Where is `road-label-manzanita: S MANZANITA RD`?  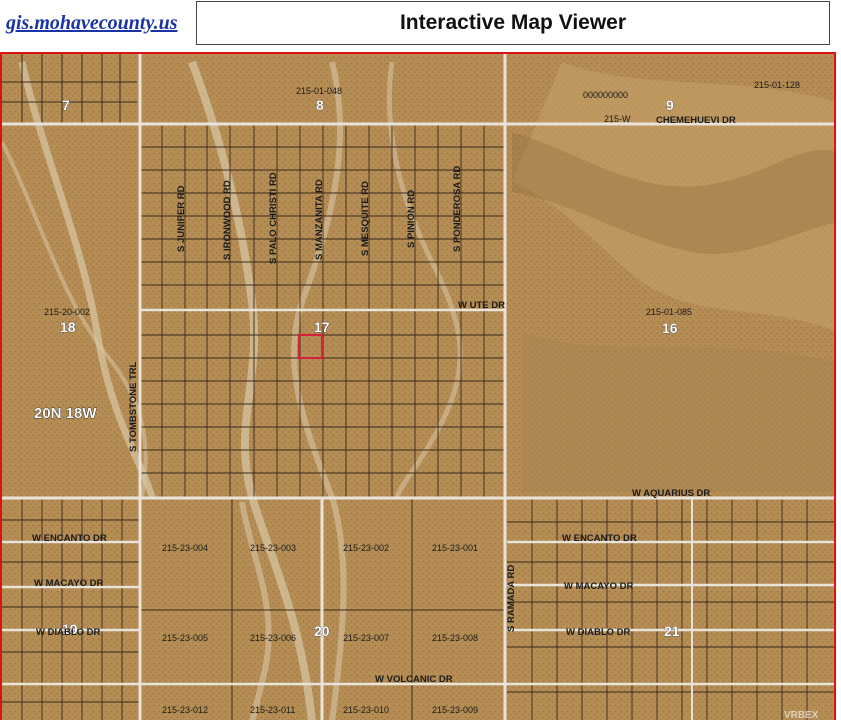 road-label-manzanita: S MANZANITA RD is located at coordinates (319, 219).